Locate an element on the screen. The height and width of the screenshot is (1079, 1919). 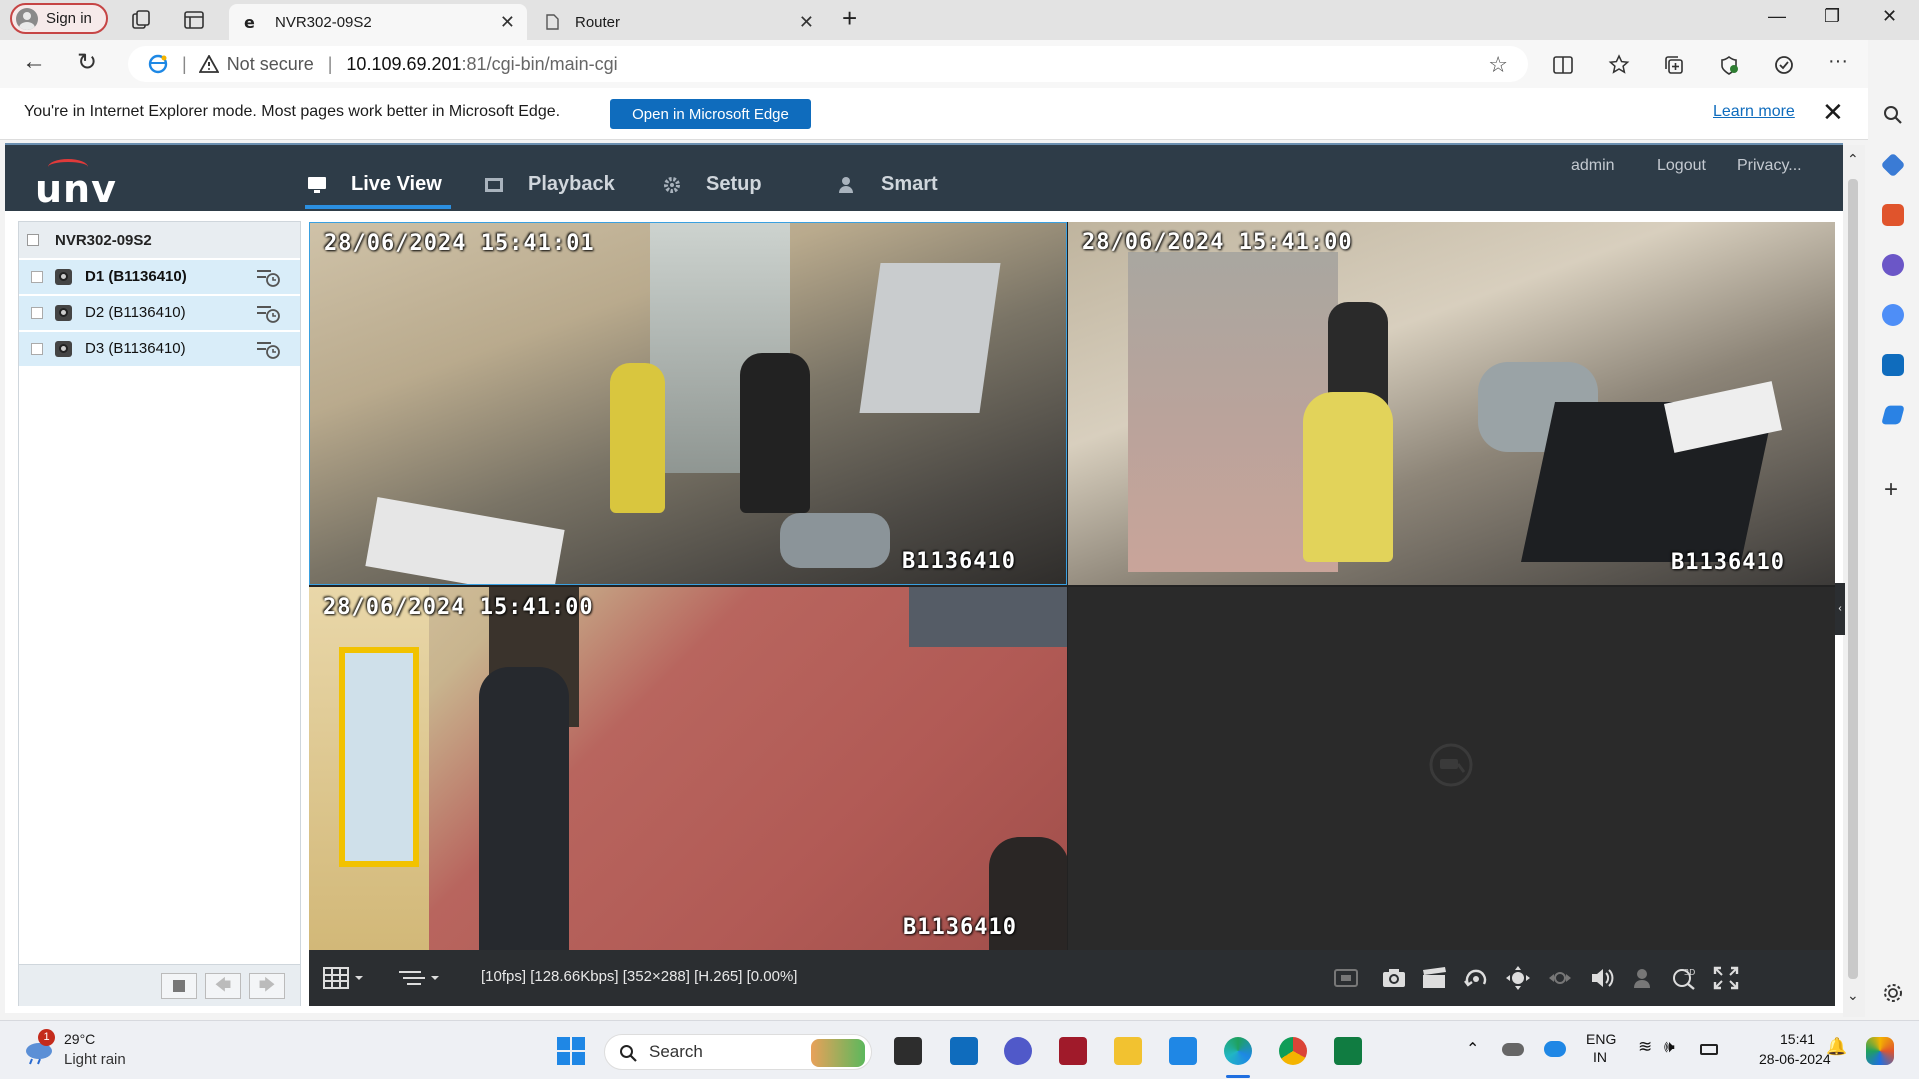
browser-essentials-icon is located at coordinates (1729, 65).